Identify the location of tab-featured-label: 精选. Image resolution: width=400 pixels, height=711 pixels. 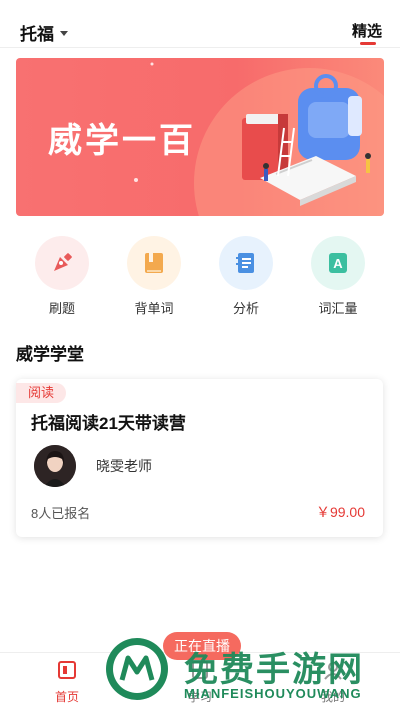
(366, 31).